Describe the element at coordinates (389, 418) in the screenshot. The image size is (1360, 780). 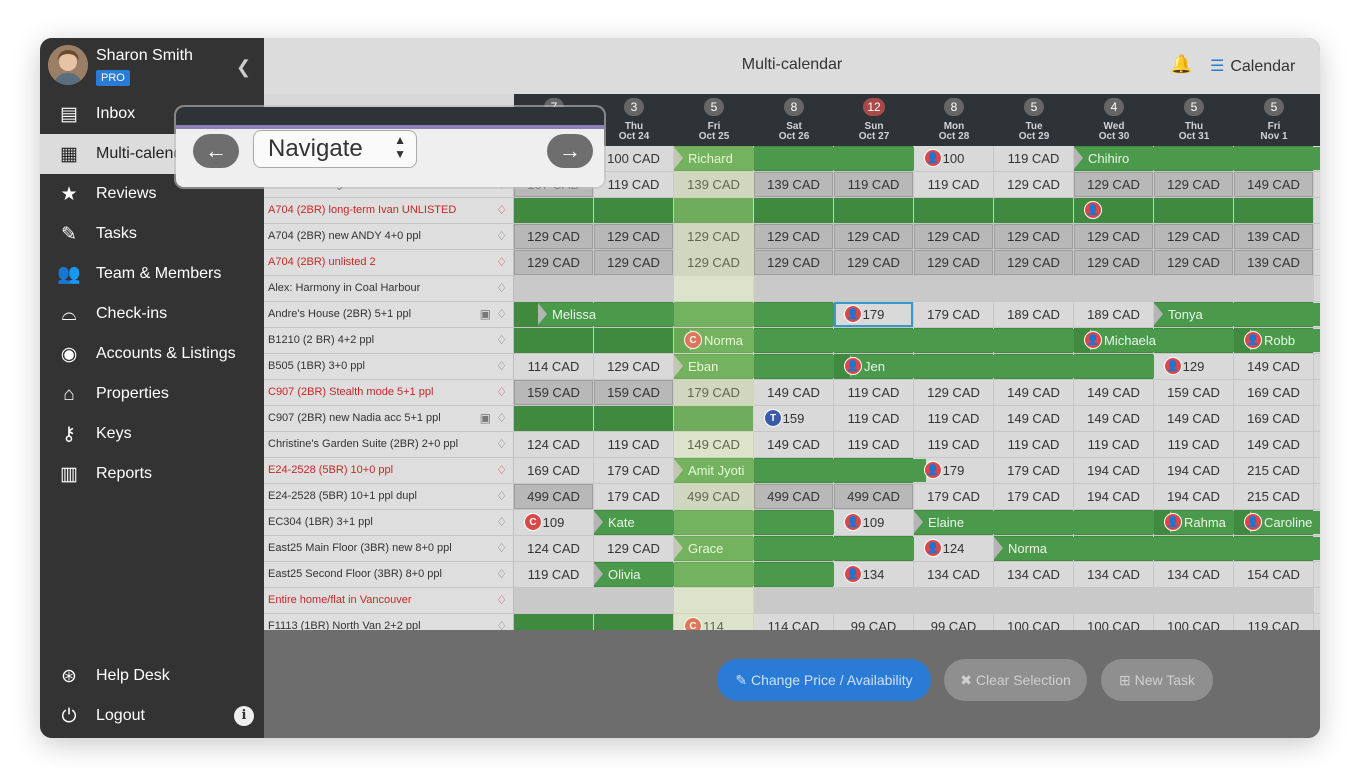
I see `listing-name: C907 (2BR) new Nadia acc 5+1 ppl ♢ ▣` at that location.